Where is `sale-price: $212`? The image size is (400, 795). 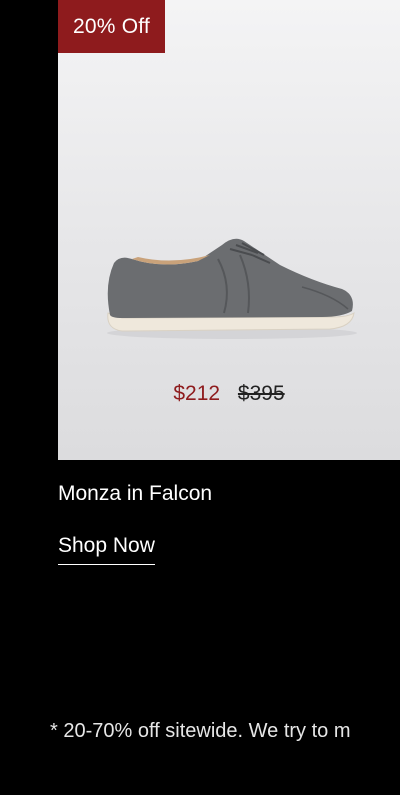
sale-price: $212 is located at coordinates (197, 393).